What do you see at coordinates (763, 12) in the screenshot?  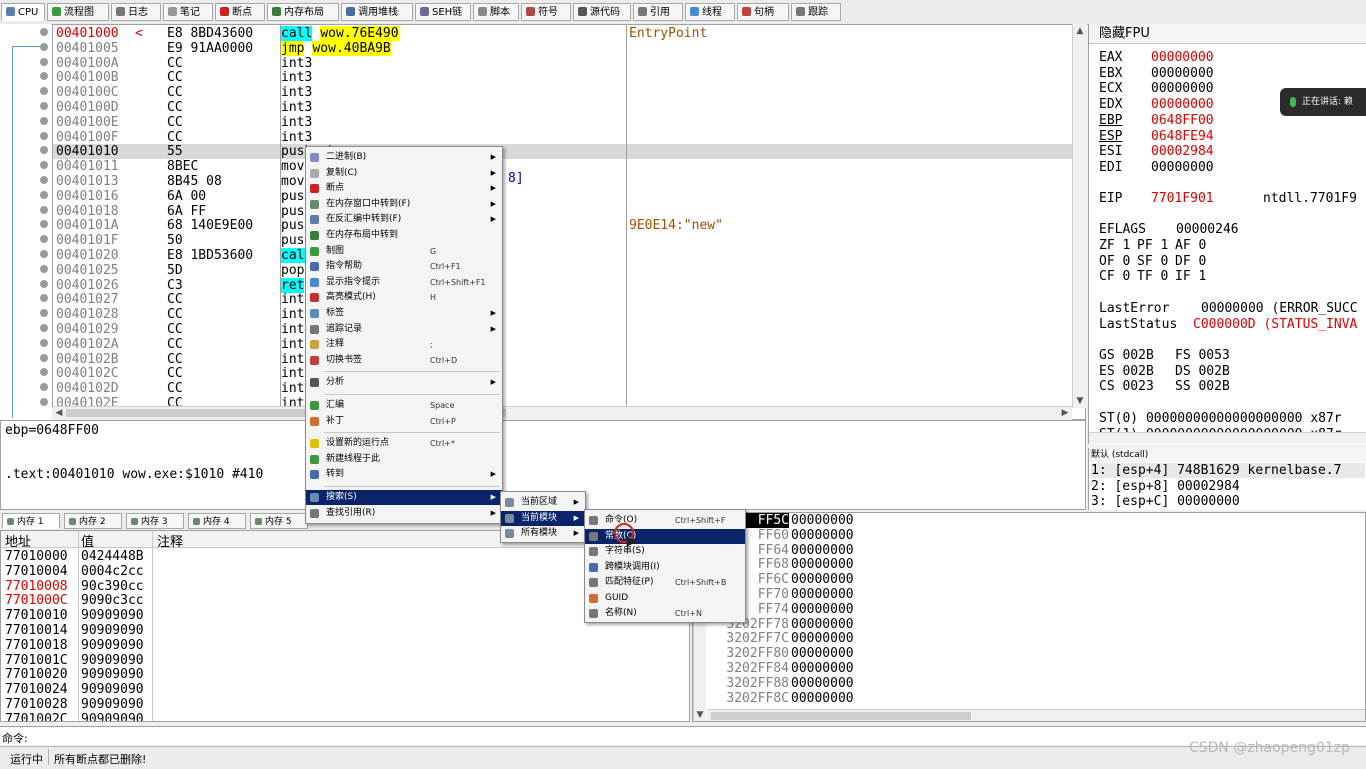 I see `tab-handles: 句柄` at bounding box center [763, 12].